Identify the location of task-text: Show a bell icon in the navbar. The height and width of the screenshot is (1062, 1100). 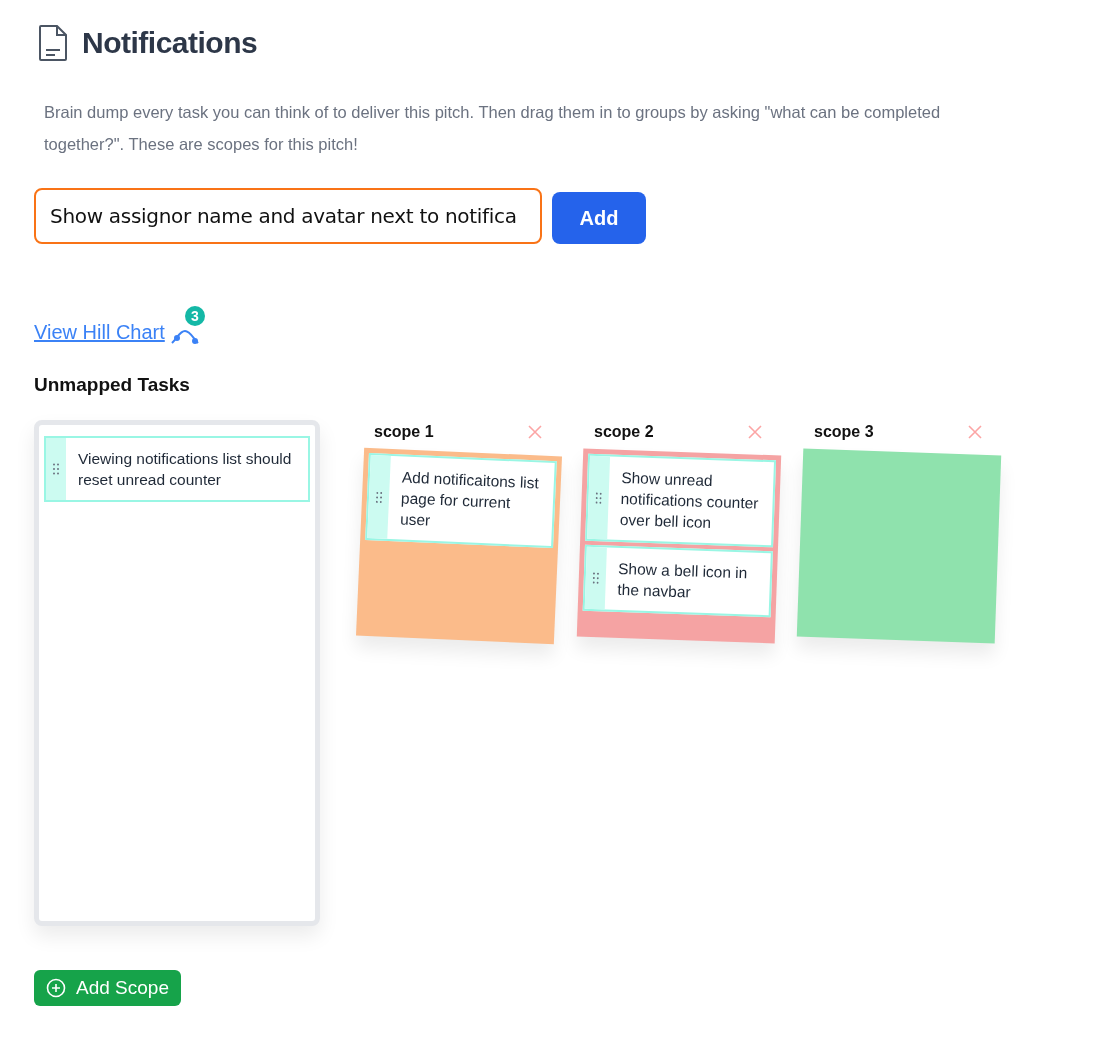
(682, 580).